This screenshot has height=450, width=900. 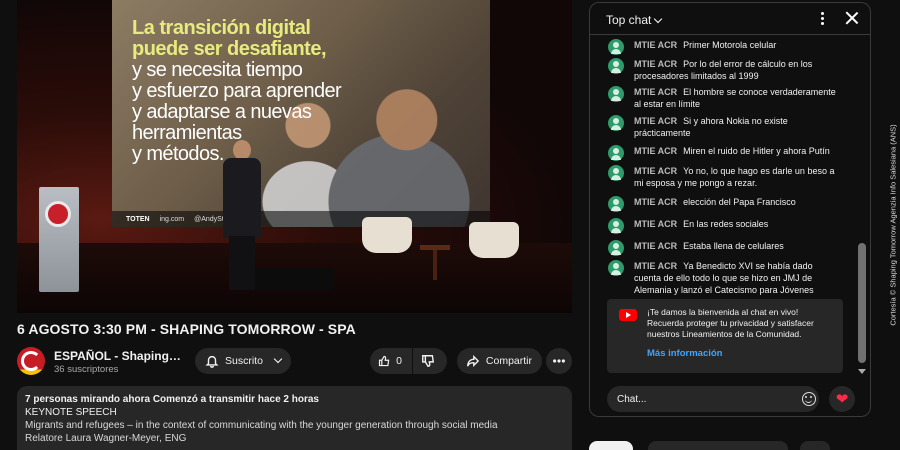 What do you see at coordinates (222, 112) in the screenshot?
I see `slide-line: y adaptarse a nuevas` at bounding box center [222, 112].